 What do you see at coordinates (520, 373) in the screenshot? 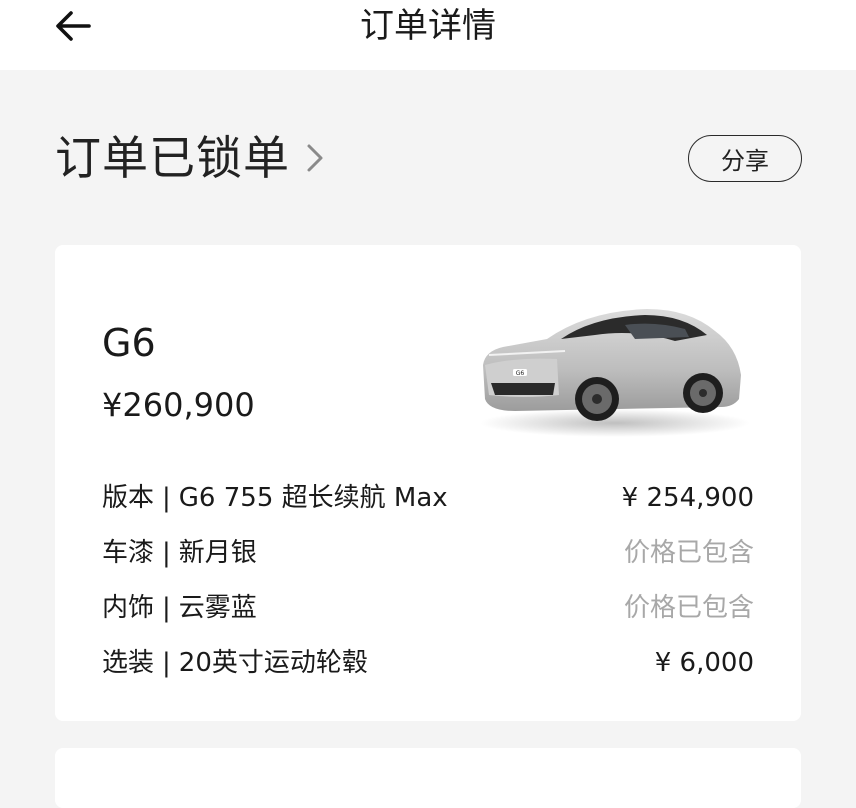
I see `car-badge: G6` at bounding box center [520, 373].